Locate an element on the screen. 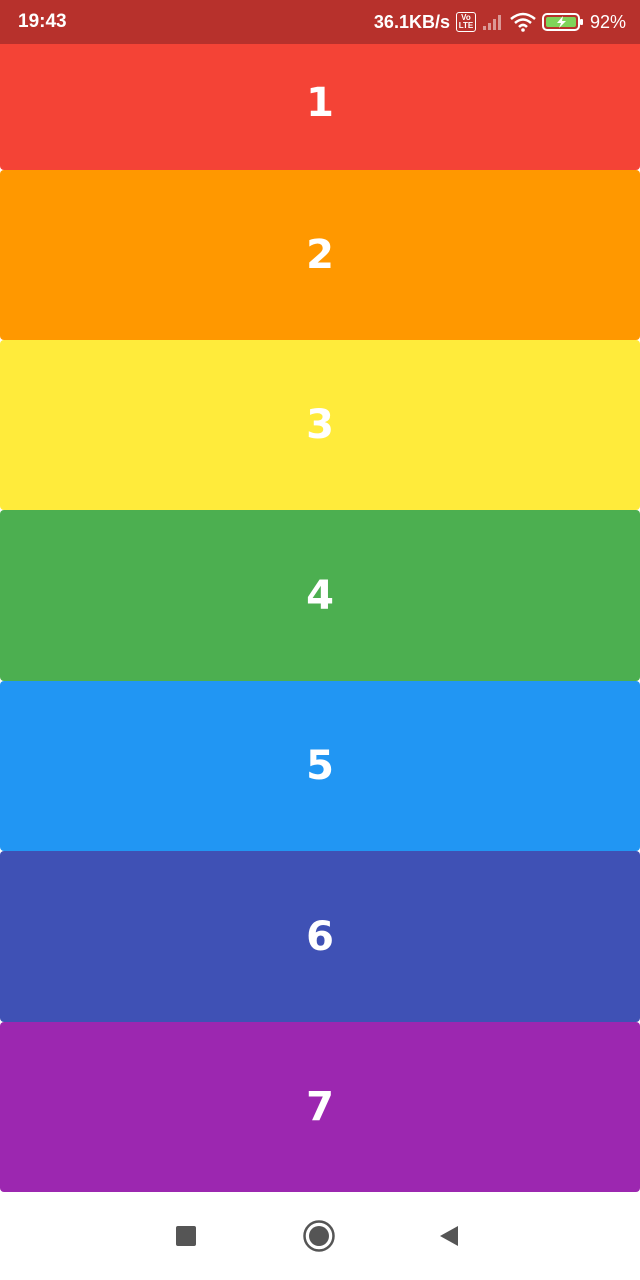 This screenshot has height=1280, width=640. card-label: 3 is located at coordinates (320, 425).